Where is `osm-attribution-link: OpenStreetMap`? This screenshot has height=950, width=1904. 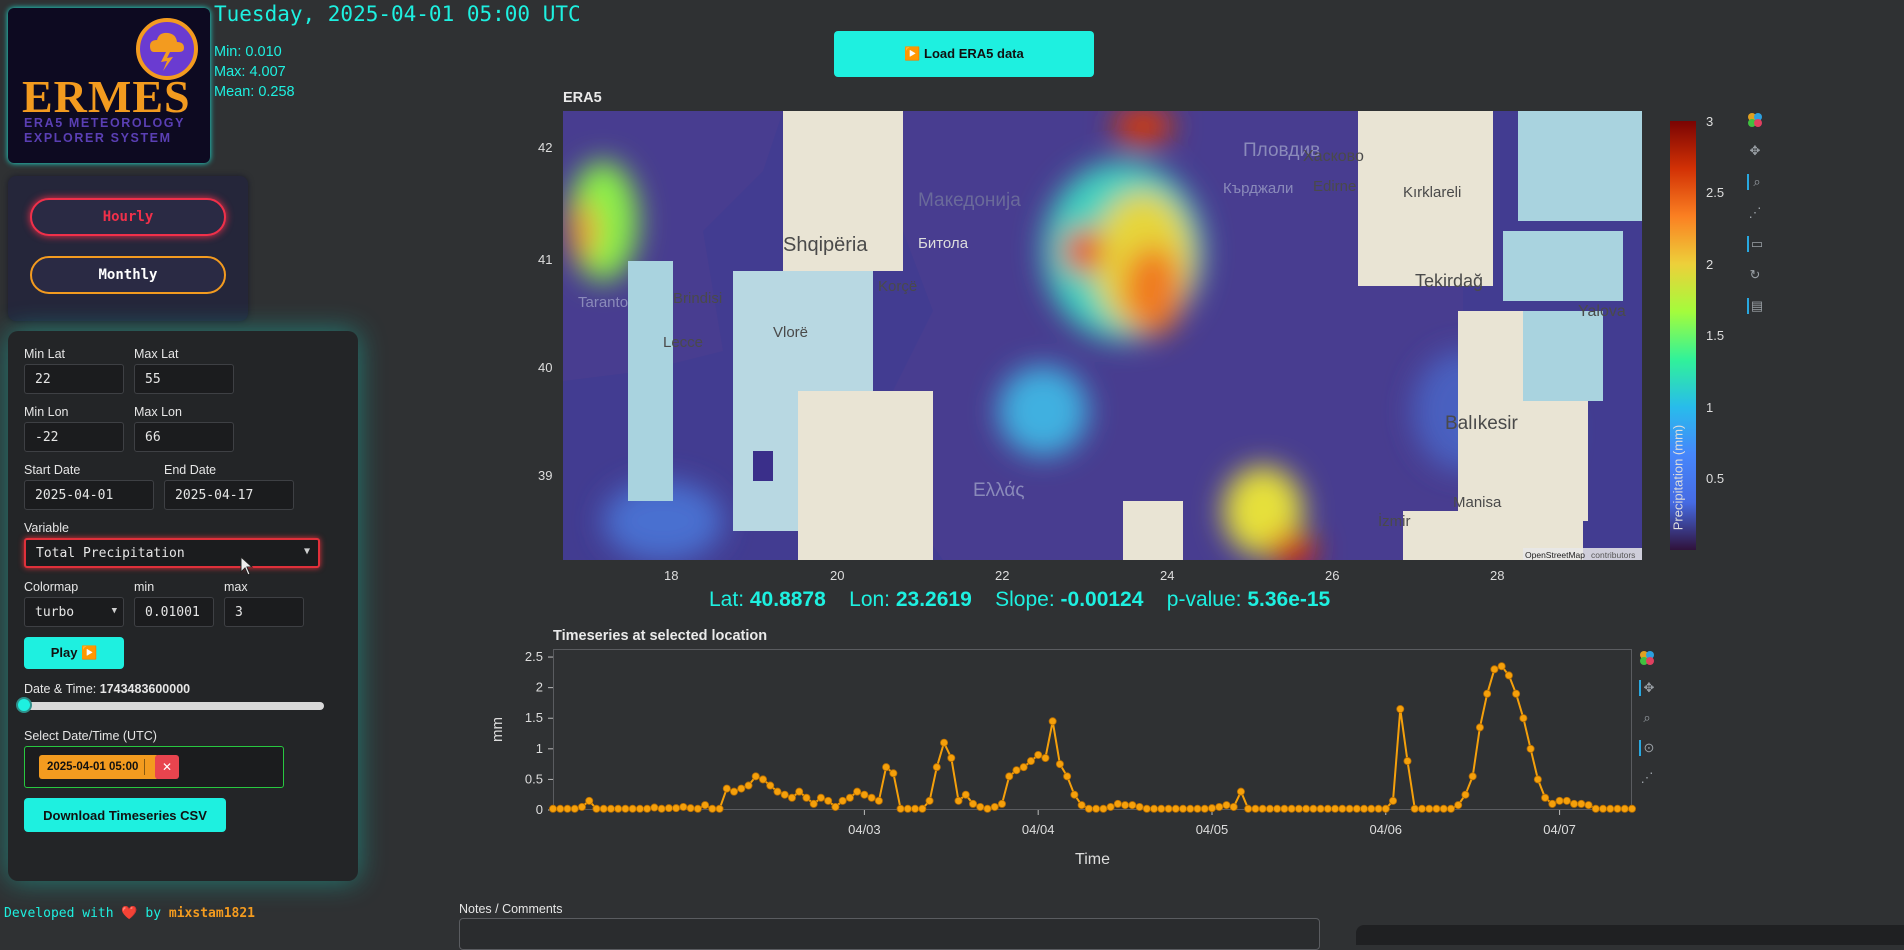 osm-attribution-link: OpenStreetMap is located at coordinates (1555, 555).